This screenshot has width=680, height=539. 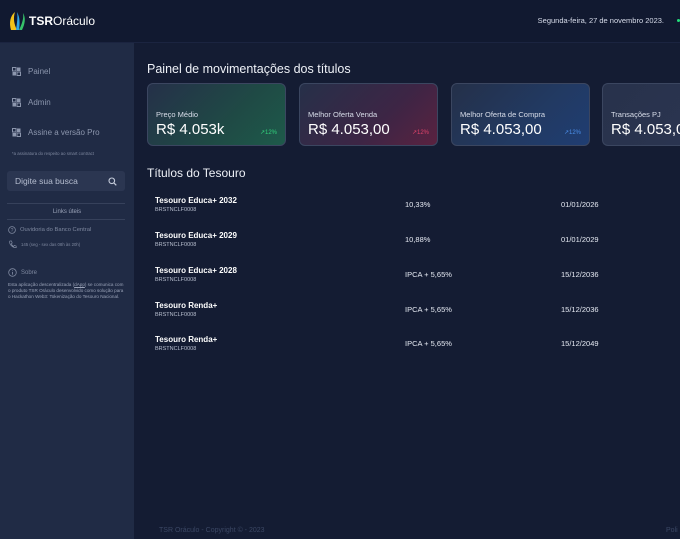 What do you see at coordinates (177, 114) in the screenshot?
I see `card-label: Preço Médio` at bounding box center [177, 114].